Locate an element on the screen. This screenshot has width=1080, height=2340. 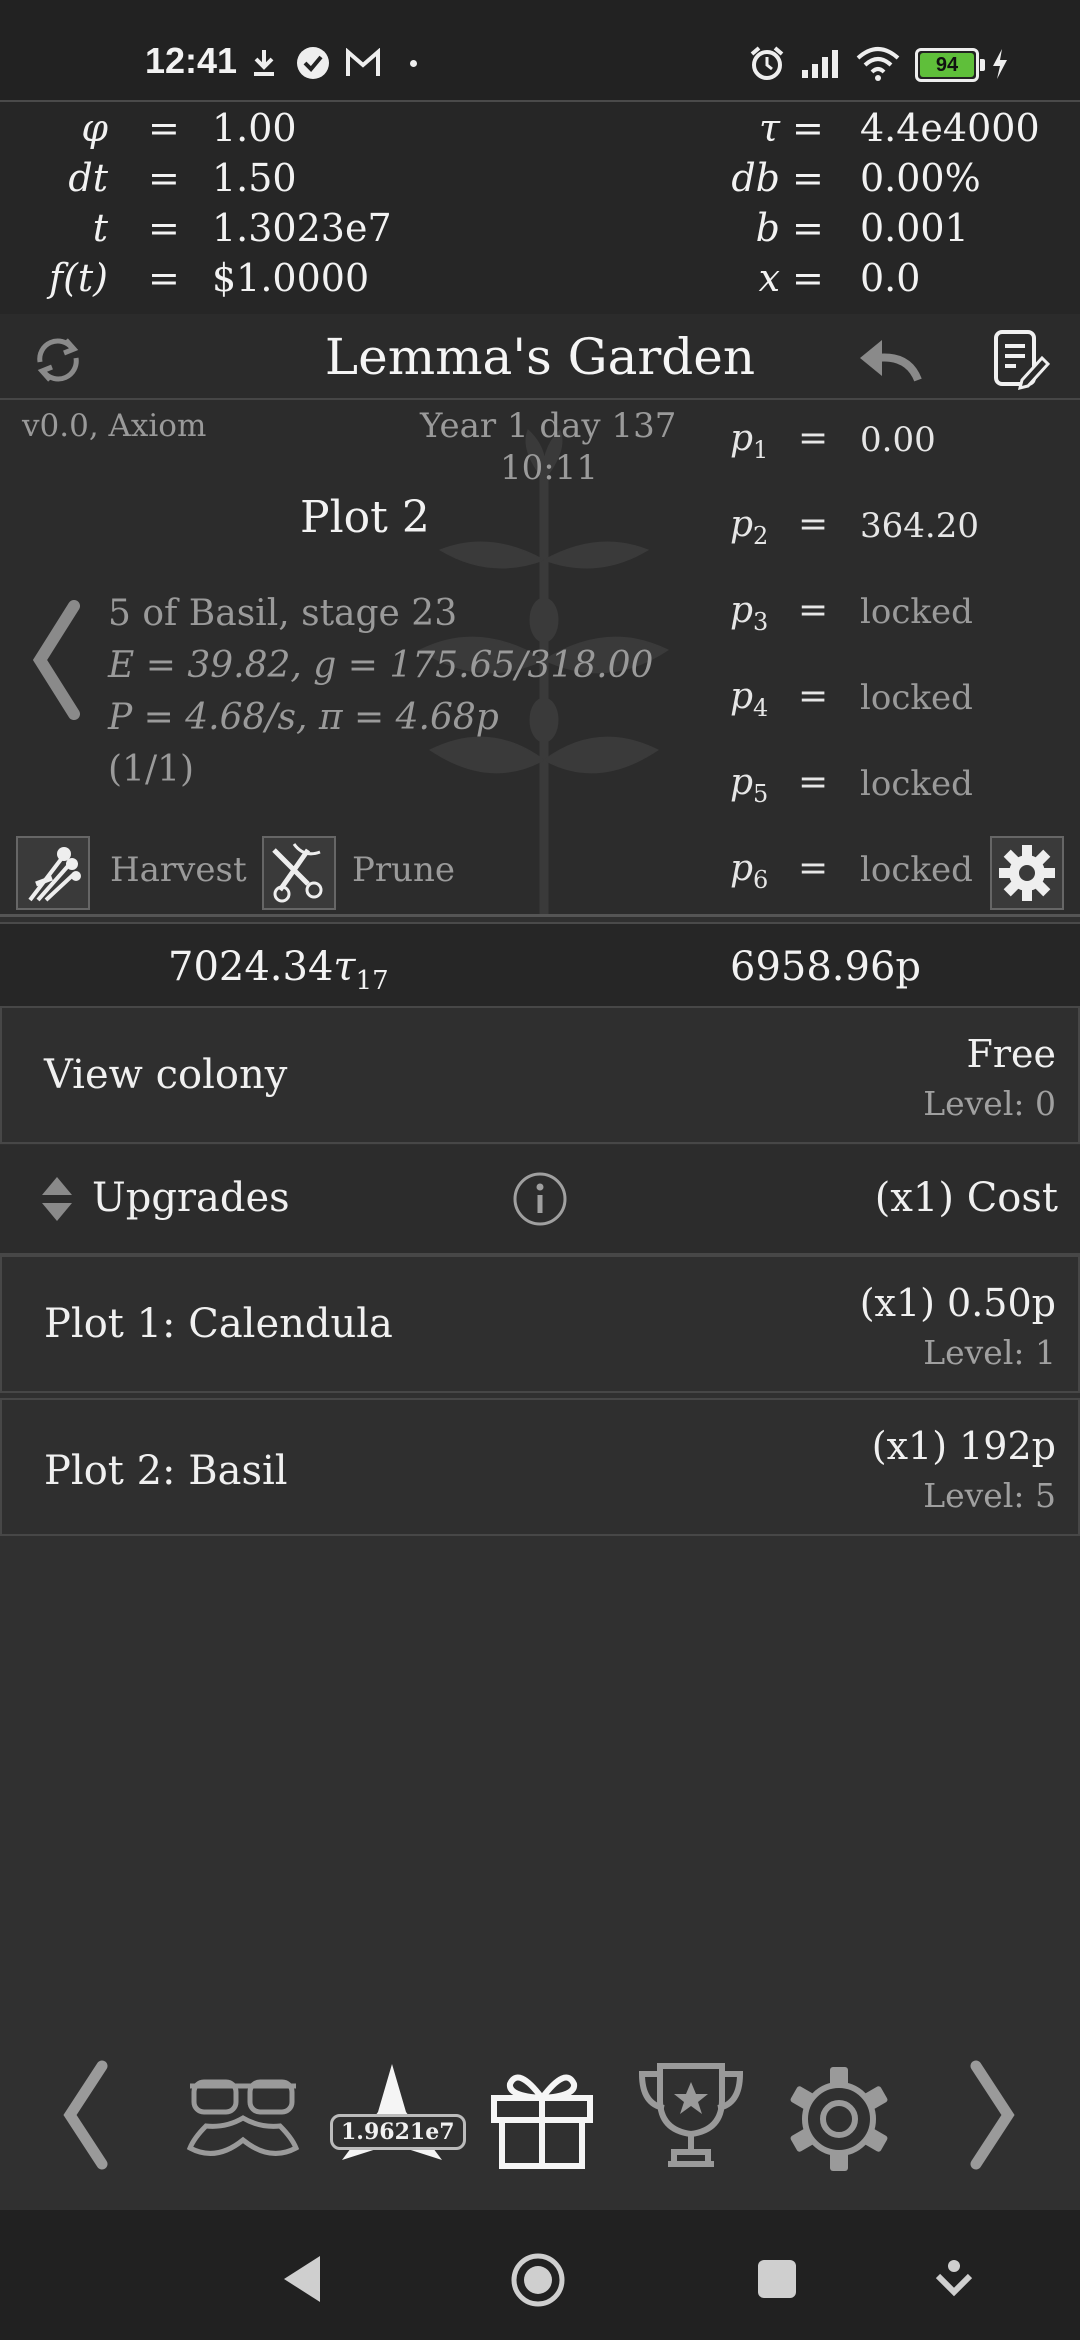
gift-icon is located at coordinates (542, 2118).